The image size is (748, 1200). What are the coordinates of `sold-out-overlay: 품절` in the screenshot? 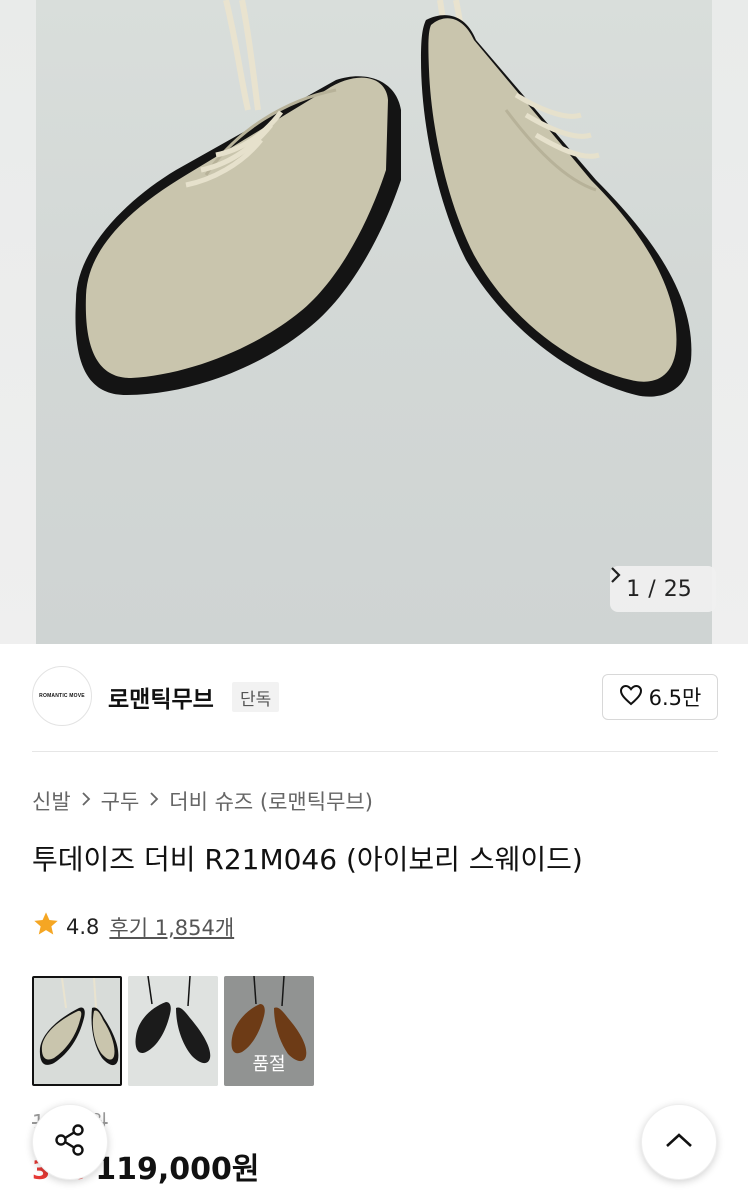 It's located at (269, 1031).